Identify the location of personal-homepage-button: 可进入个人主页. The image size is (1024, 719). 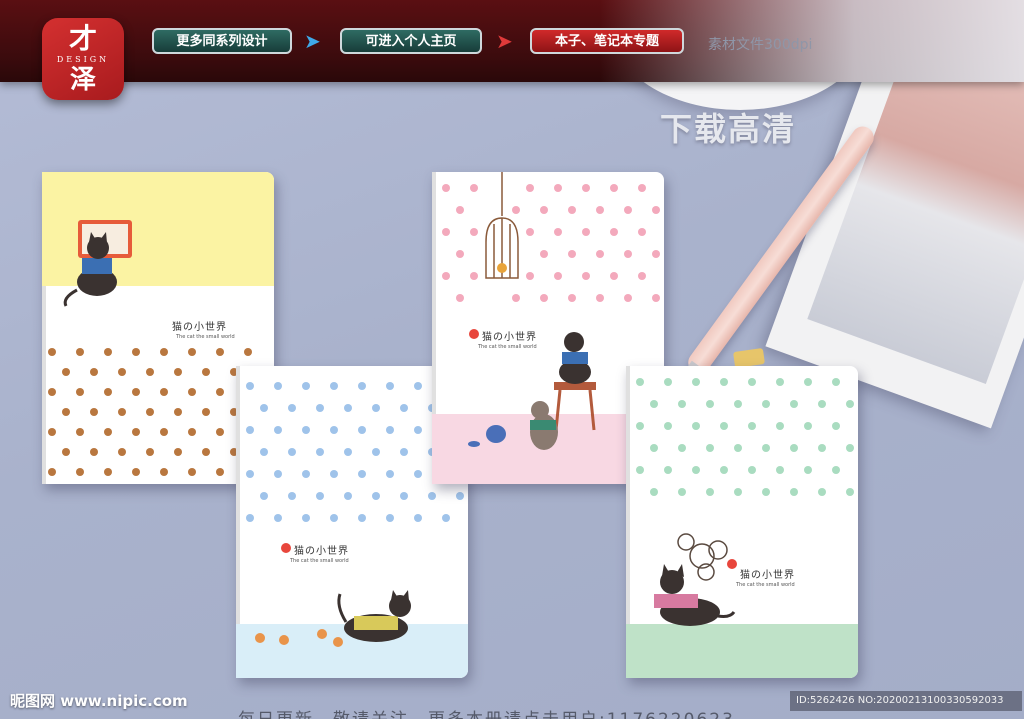
(411, 41).